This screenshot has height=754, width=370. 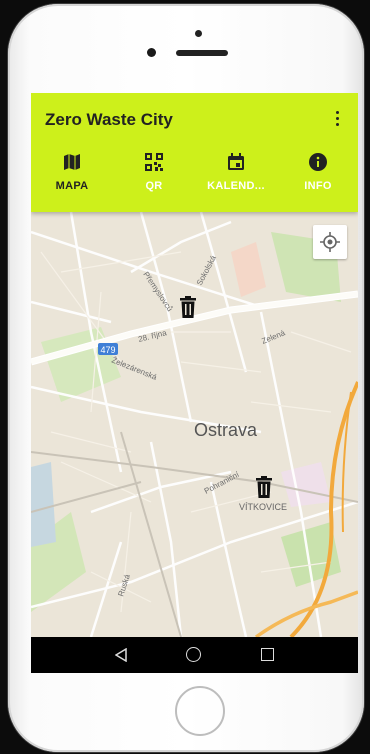 I want to click on home-nav-icon, so click(x=193, y=654).